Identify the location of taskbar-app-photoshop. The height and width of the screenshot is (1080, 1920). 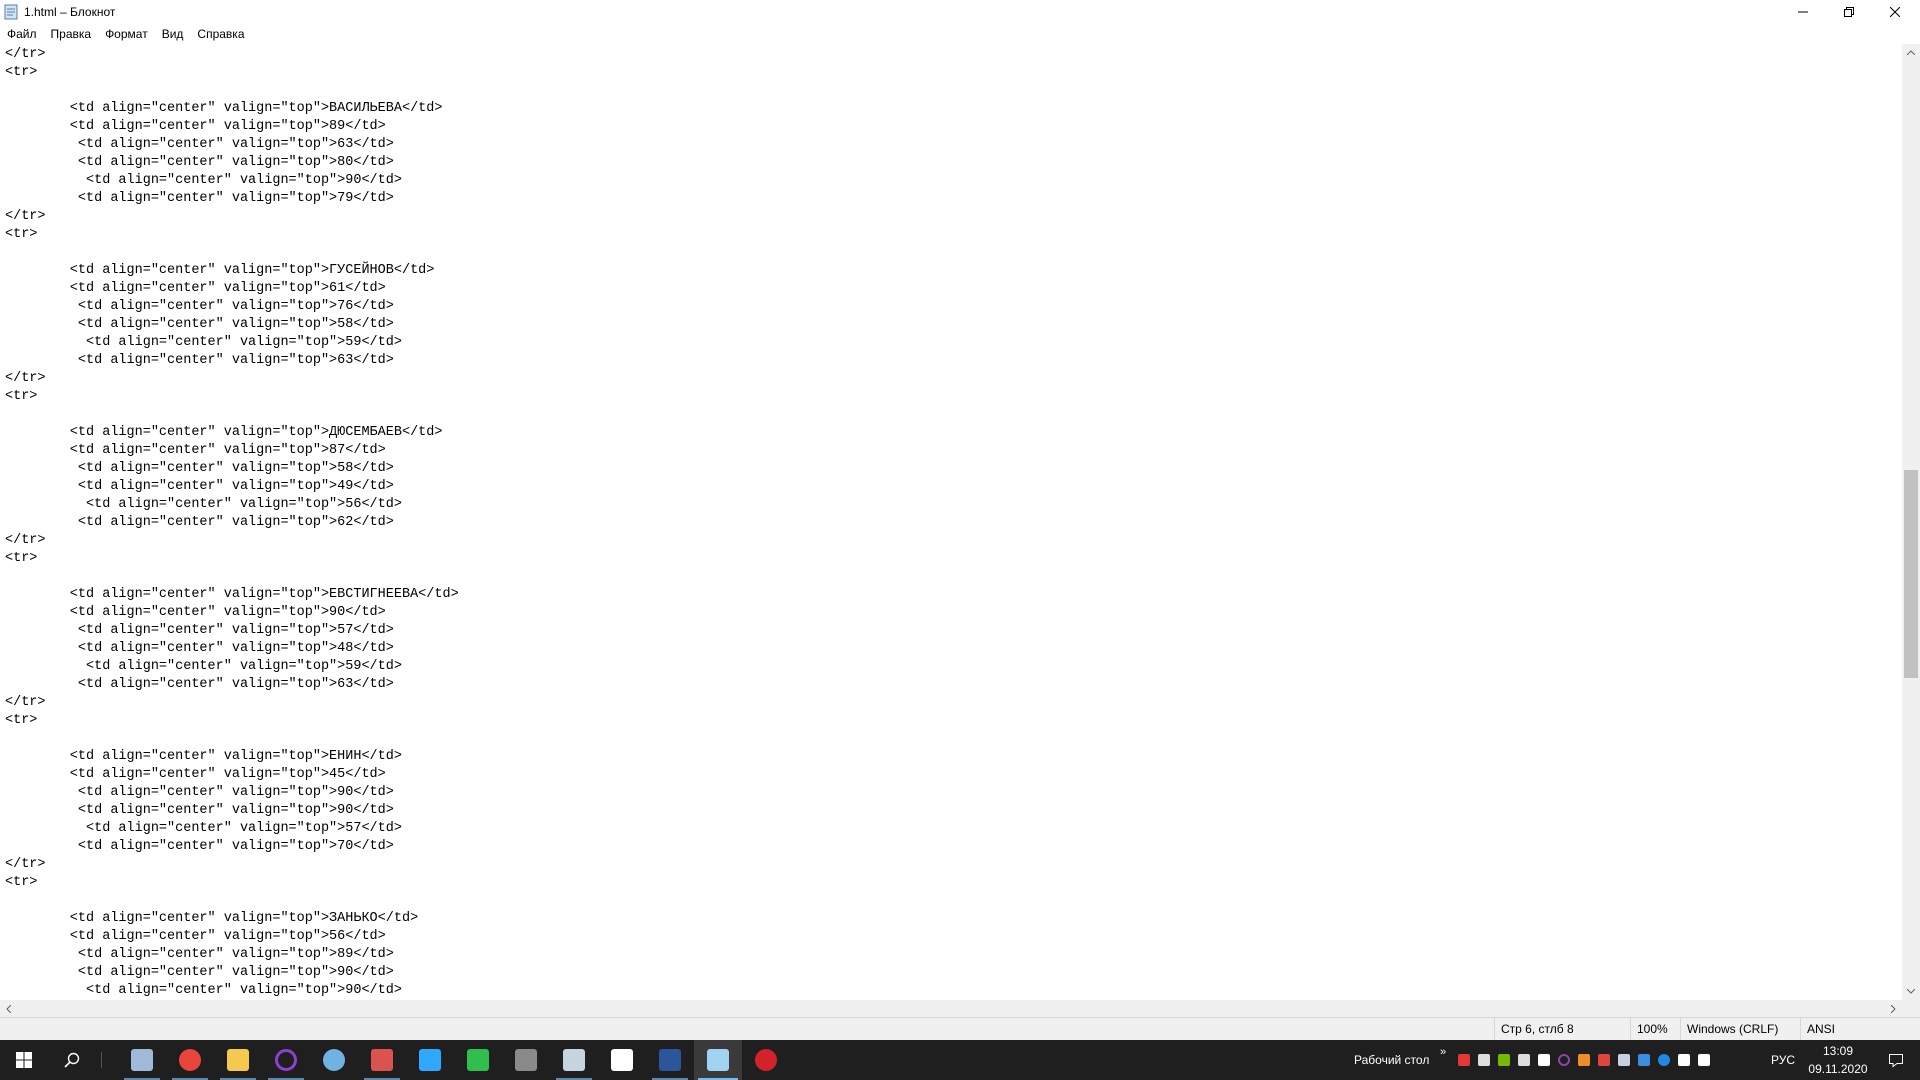
(430, 1060).